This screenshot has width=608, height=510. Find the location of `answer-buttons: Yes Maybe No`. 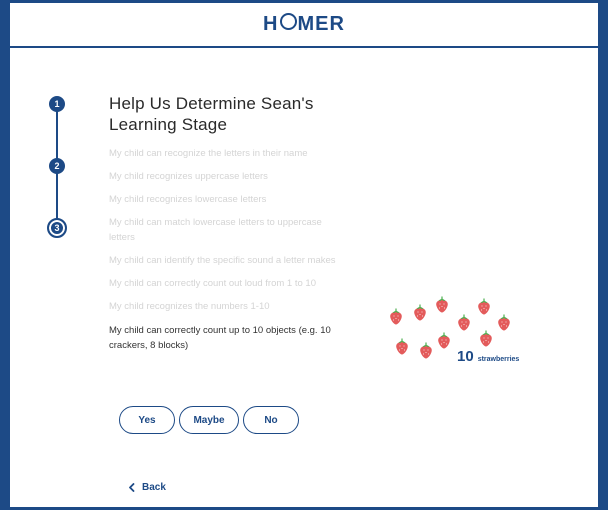

answer-buttons: Yes Maybe No is located at coordinates (209, 420).